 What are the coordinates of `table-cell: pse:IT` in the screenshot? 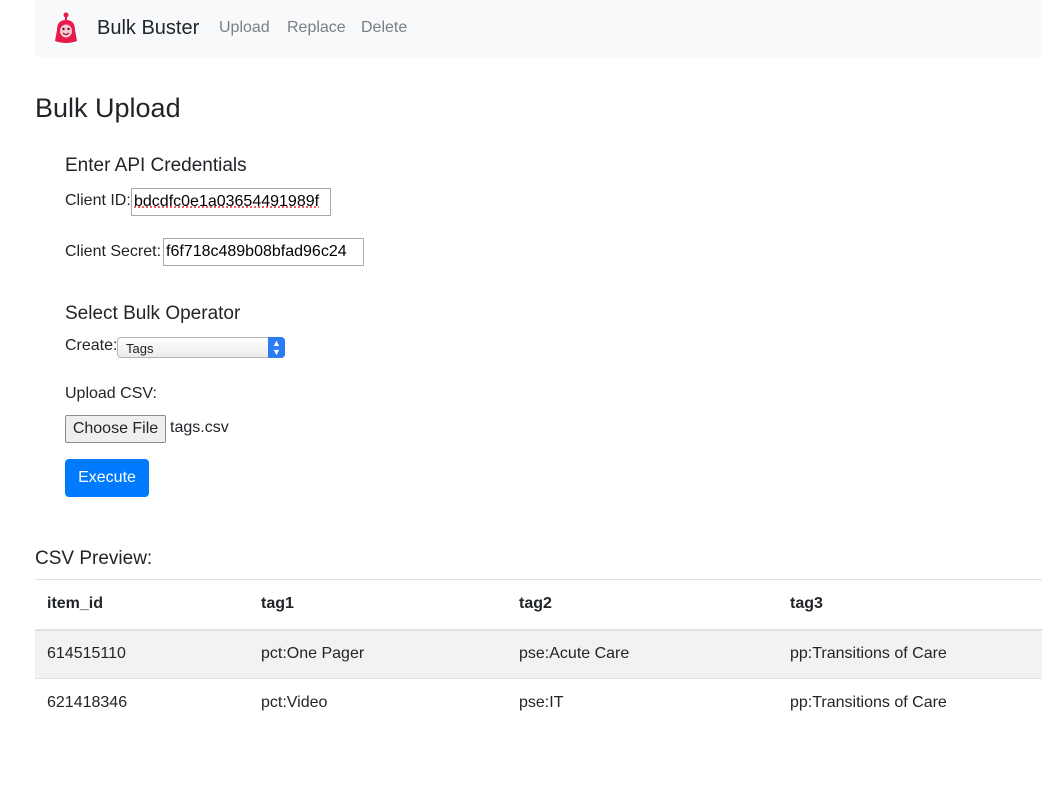 It's located at (541, 703).